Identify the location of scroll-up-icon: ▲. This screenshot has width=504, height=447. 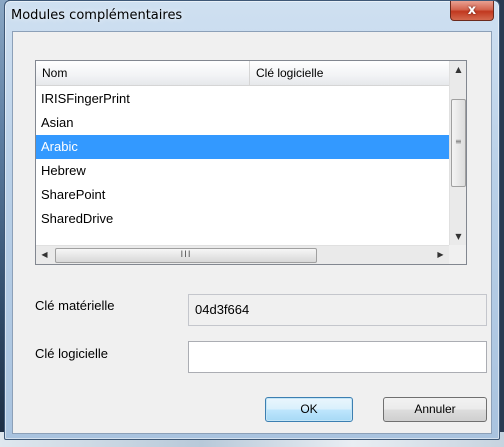
(458, 69).